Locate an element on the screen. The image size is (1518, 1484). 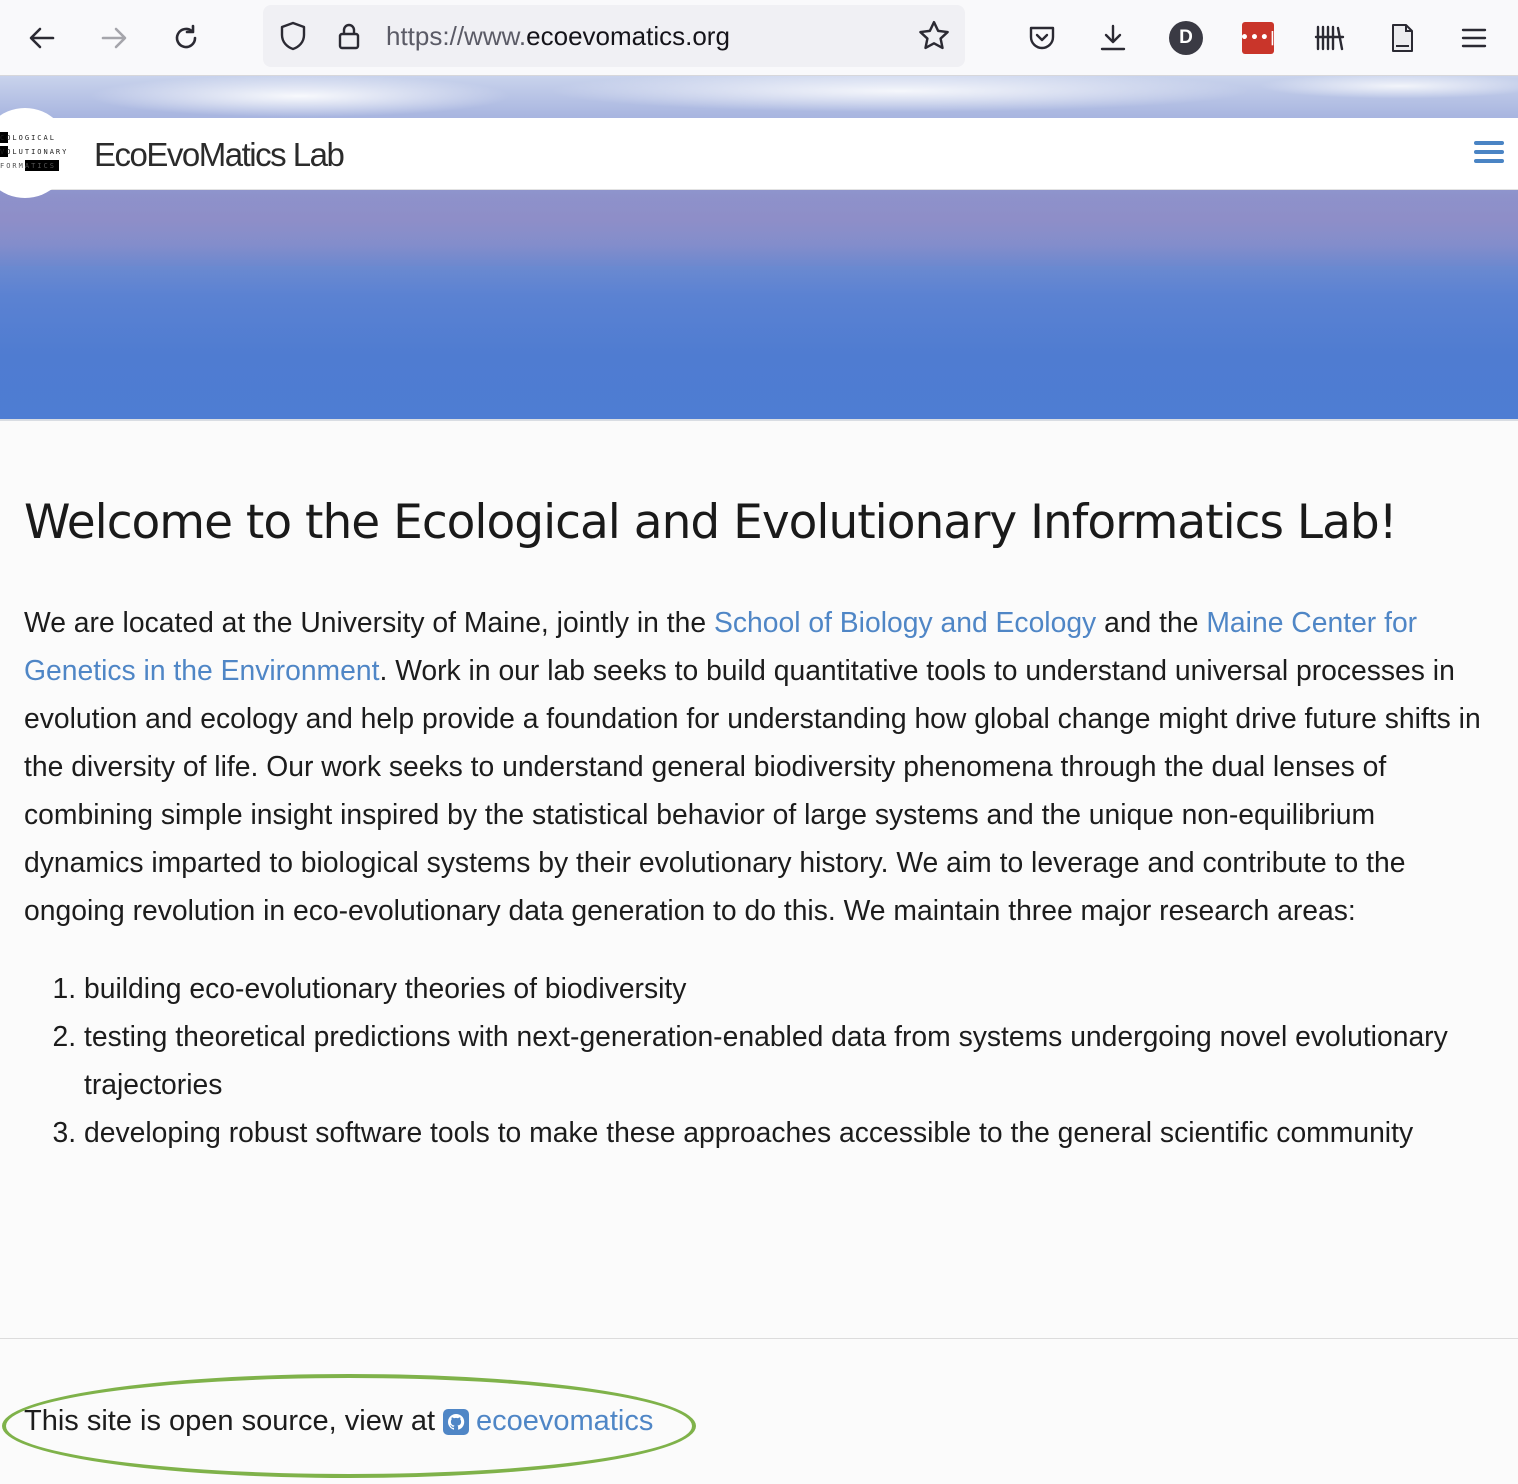
logo-line-3: FORMATICS is located at coordinates (28, 166).